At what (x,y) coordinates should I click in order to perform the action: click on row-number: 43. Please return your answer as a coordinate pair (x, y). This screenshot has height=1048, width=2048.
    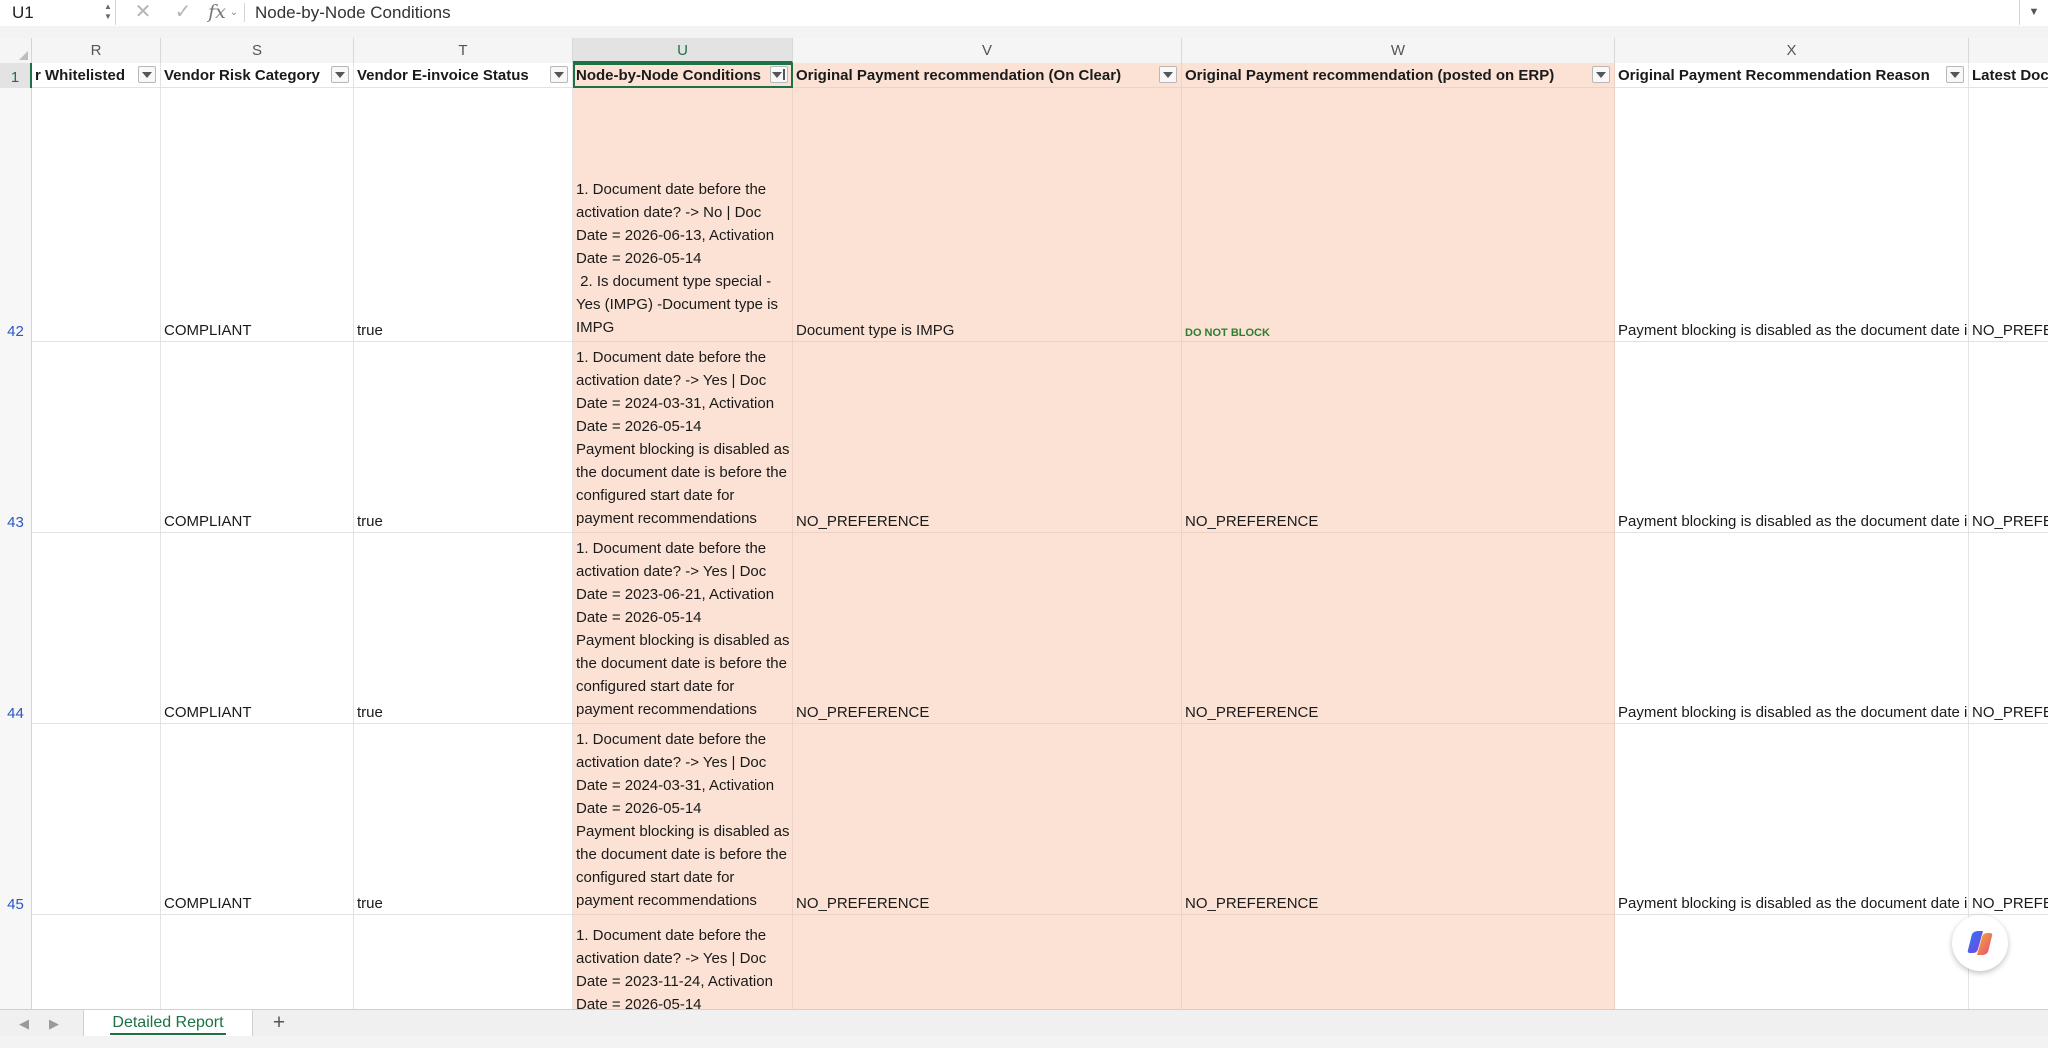
    Looking at the image, I should click on (16, 437).